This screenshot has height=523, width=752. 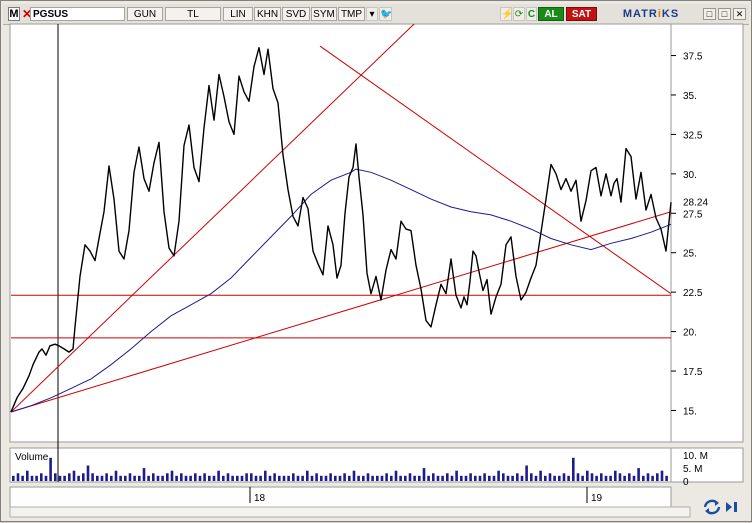 What do you see at coordinates (690, 175) in the screenshot?
I see `y-tick-label: 30.` at bounding box center [690, 175].